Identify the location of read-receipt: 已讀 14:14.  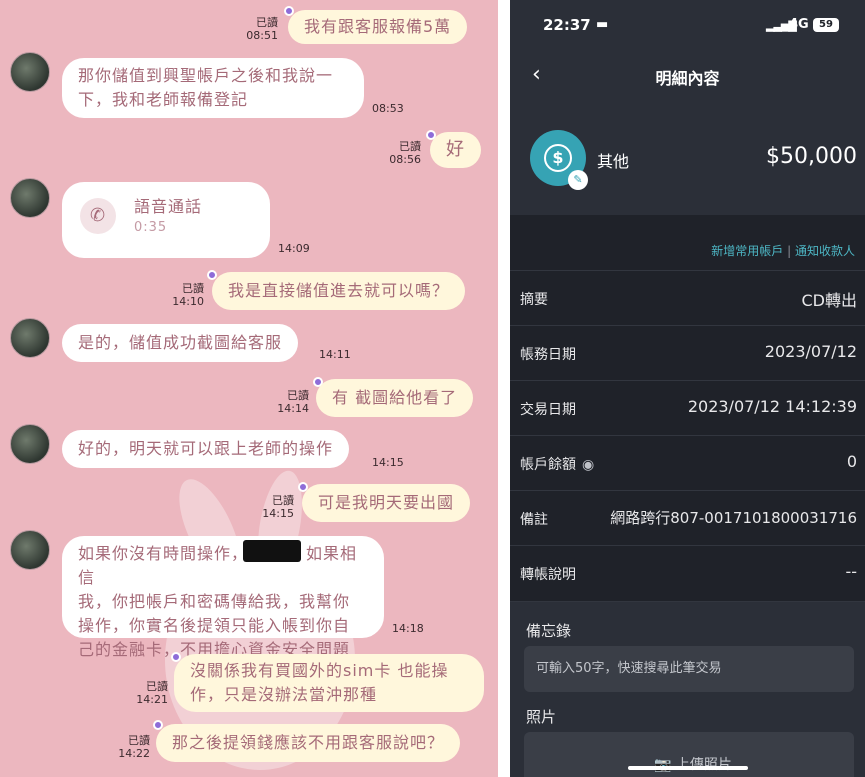
(293, 402).